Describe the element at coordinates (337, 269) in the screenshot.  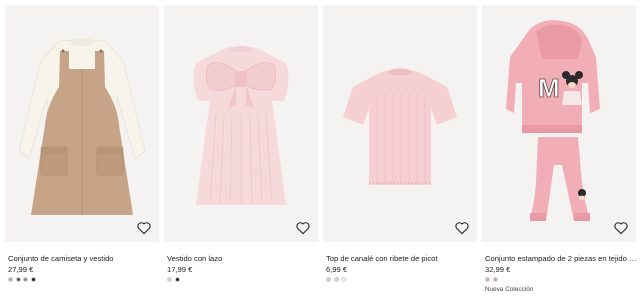
I see `product-price: 6,99 €` at that location.